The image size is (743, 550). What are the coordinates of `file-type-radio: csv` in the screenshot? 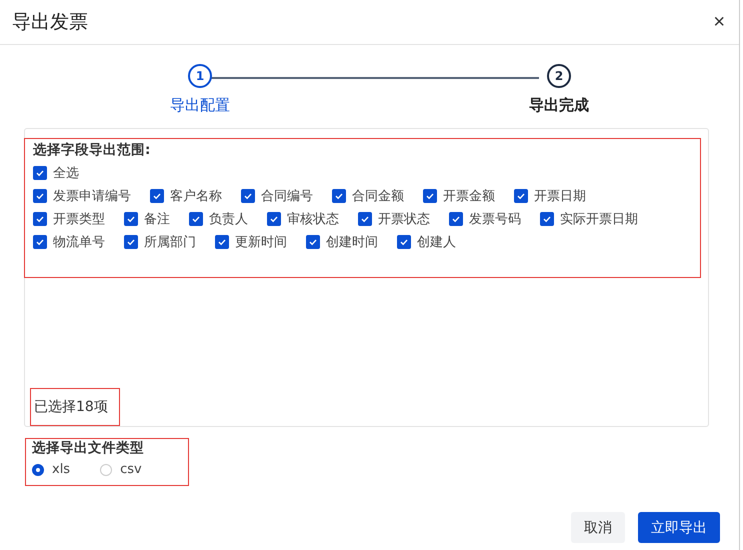 It's located at (121, 469).